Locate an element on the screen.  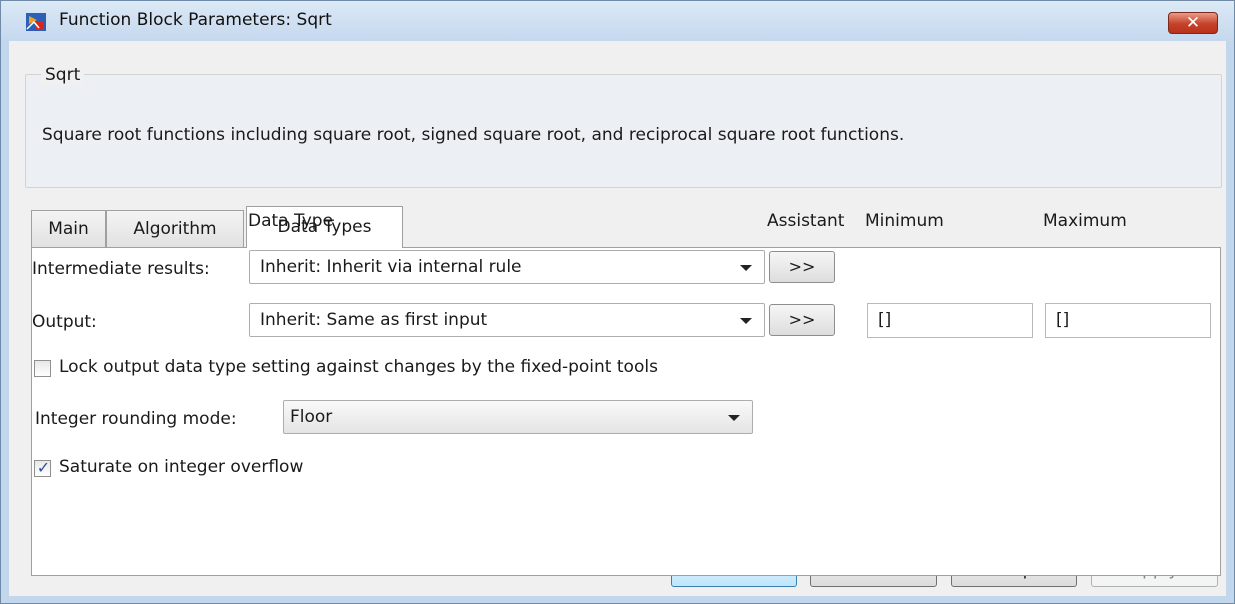
intermediate-results-assistant-button: >> is located at coordinates (802, 267).